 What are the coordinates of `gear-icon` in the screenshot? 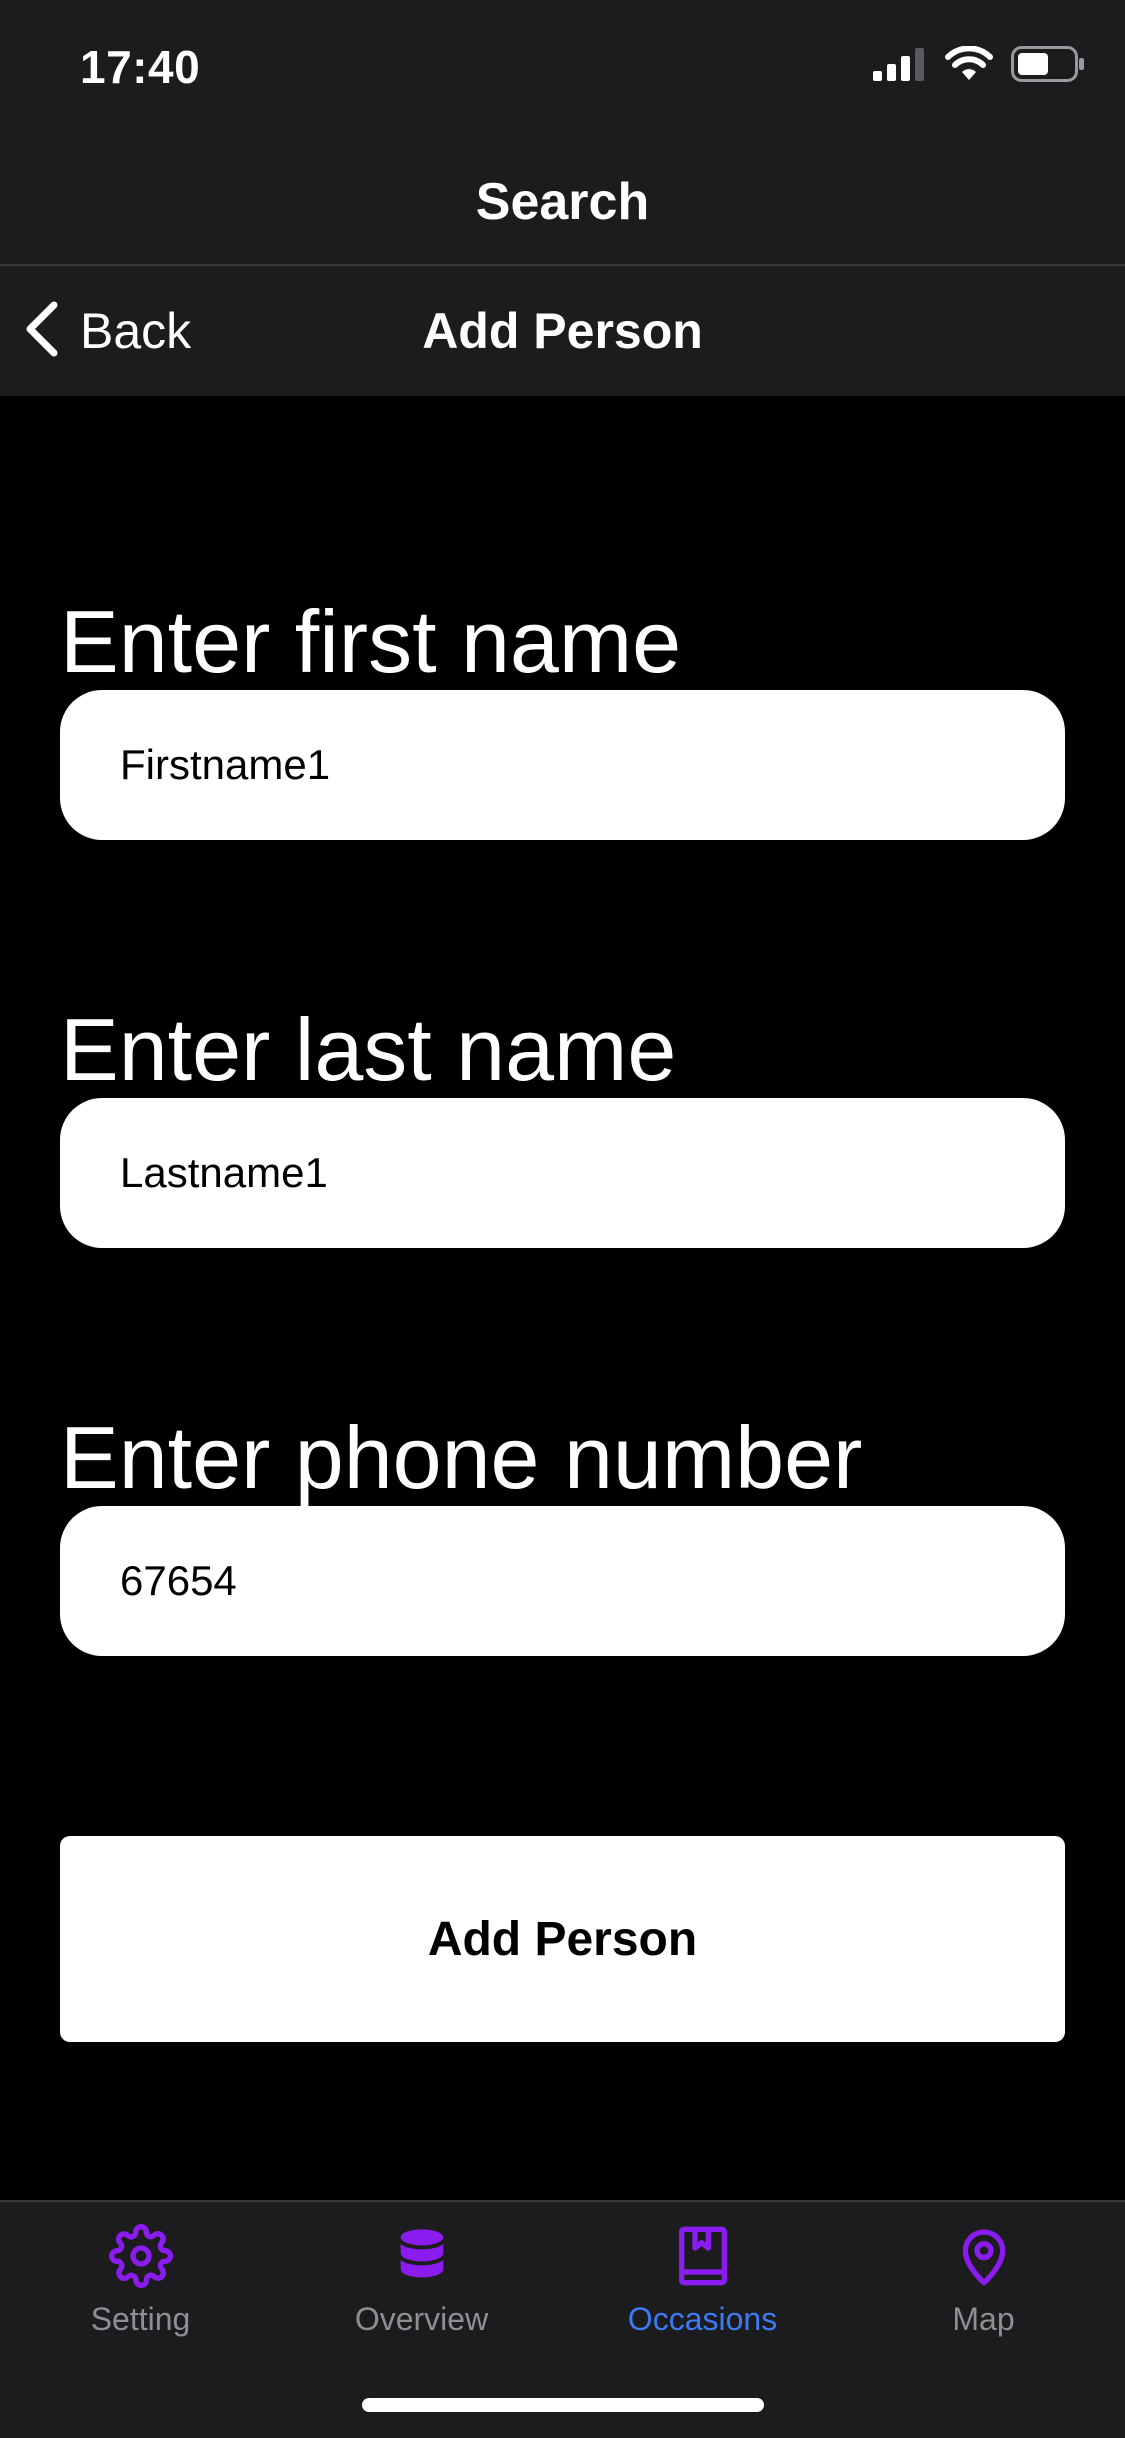 It's located at (140, 2258).